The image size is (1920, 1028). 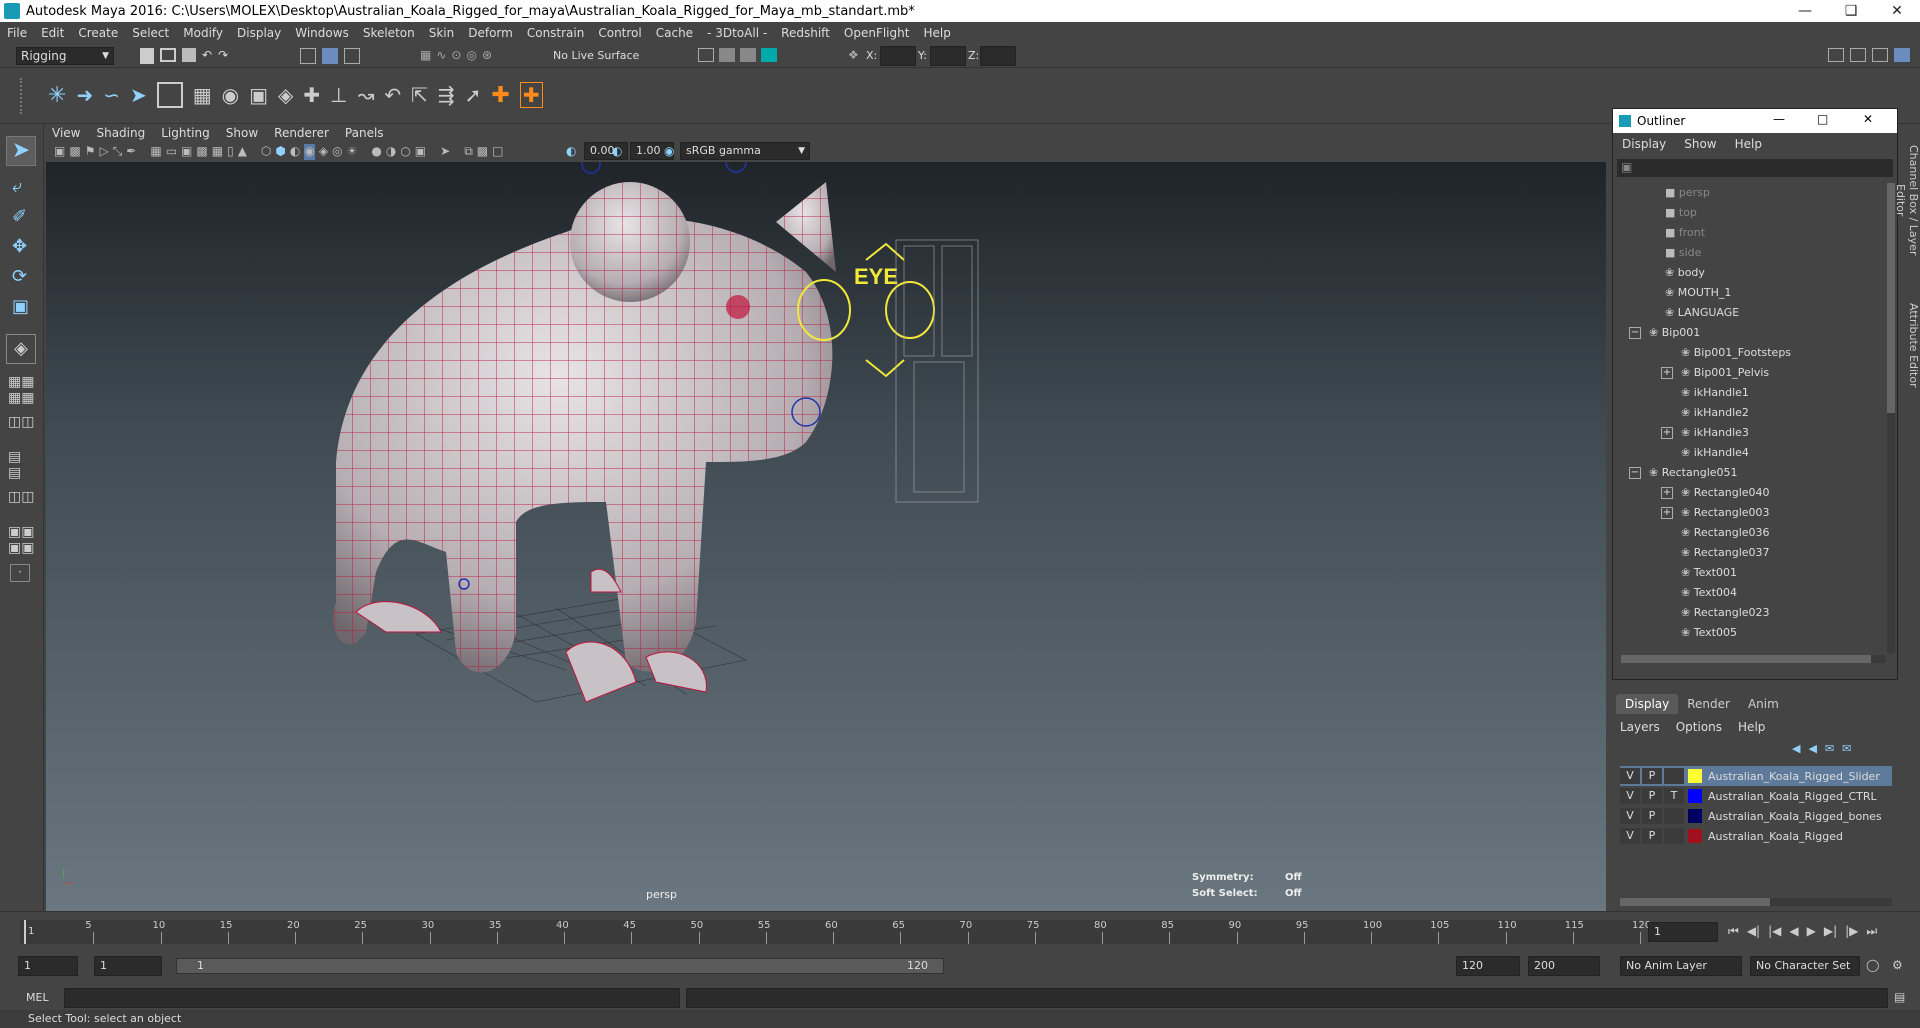 I want to click on new-layer-selected-icon: ✉, so click(x=1846, y=748).